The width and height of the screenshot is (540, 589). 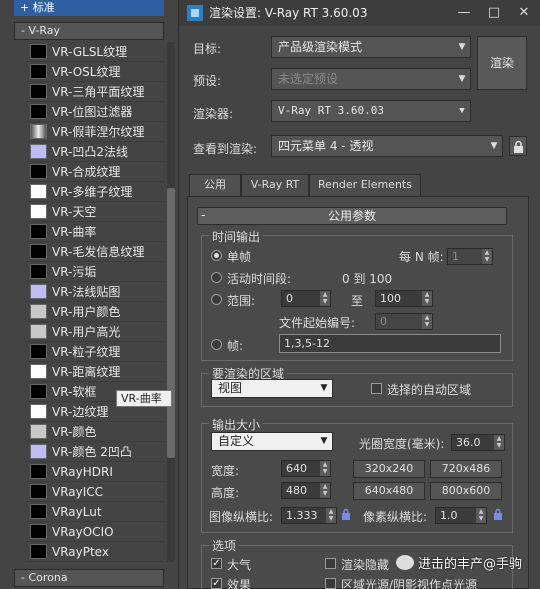 What do you see at coordinates (95, 492) in the screenshot?
I see `map-list-item: VRayICC` at bounding box center [95, 492].